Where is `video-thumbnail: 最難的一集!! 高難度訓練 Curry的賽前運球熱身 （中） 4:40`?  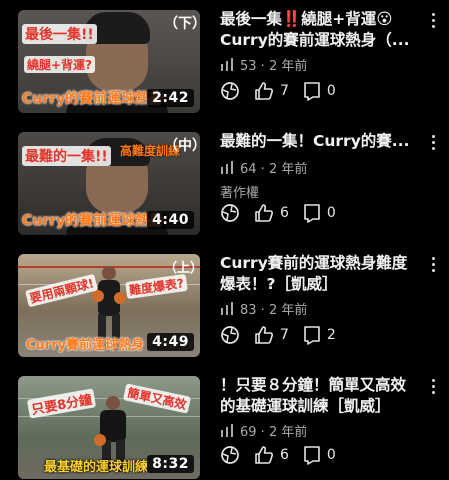
video-thumbnail: 最難的一集!! 高難度訓練 Curry的賽前運球熱身 （中） 4:40 is located at coordinates (109, 183).